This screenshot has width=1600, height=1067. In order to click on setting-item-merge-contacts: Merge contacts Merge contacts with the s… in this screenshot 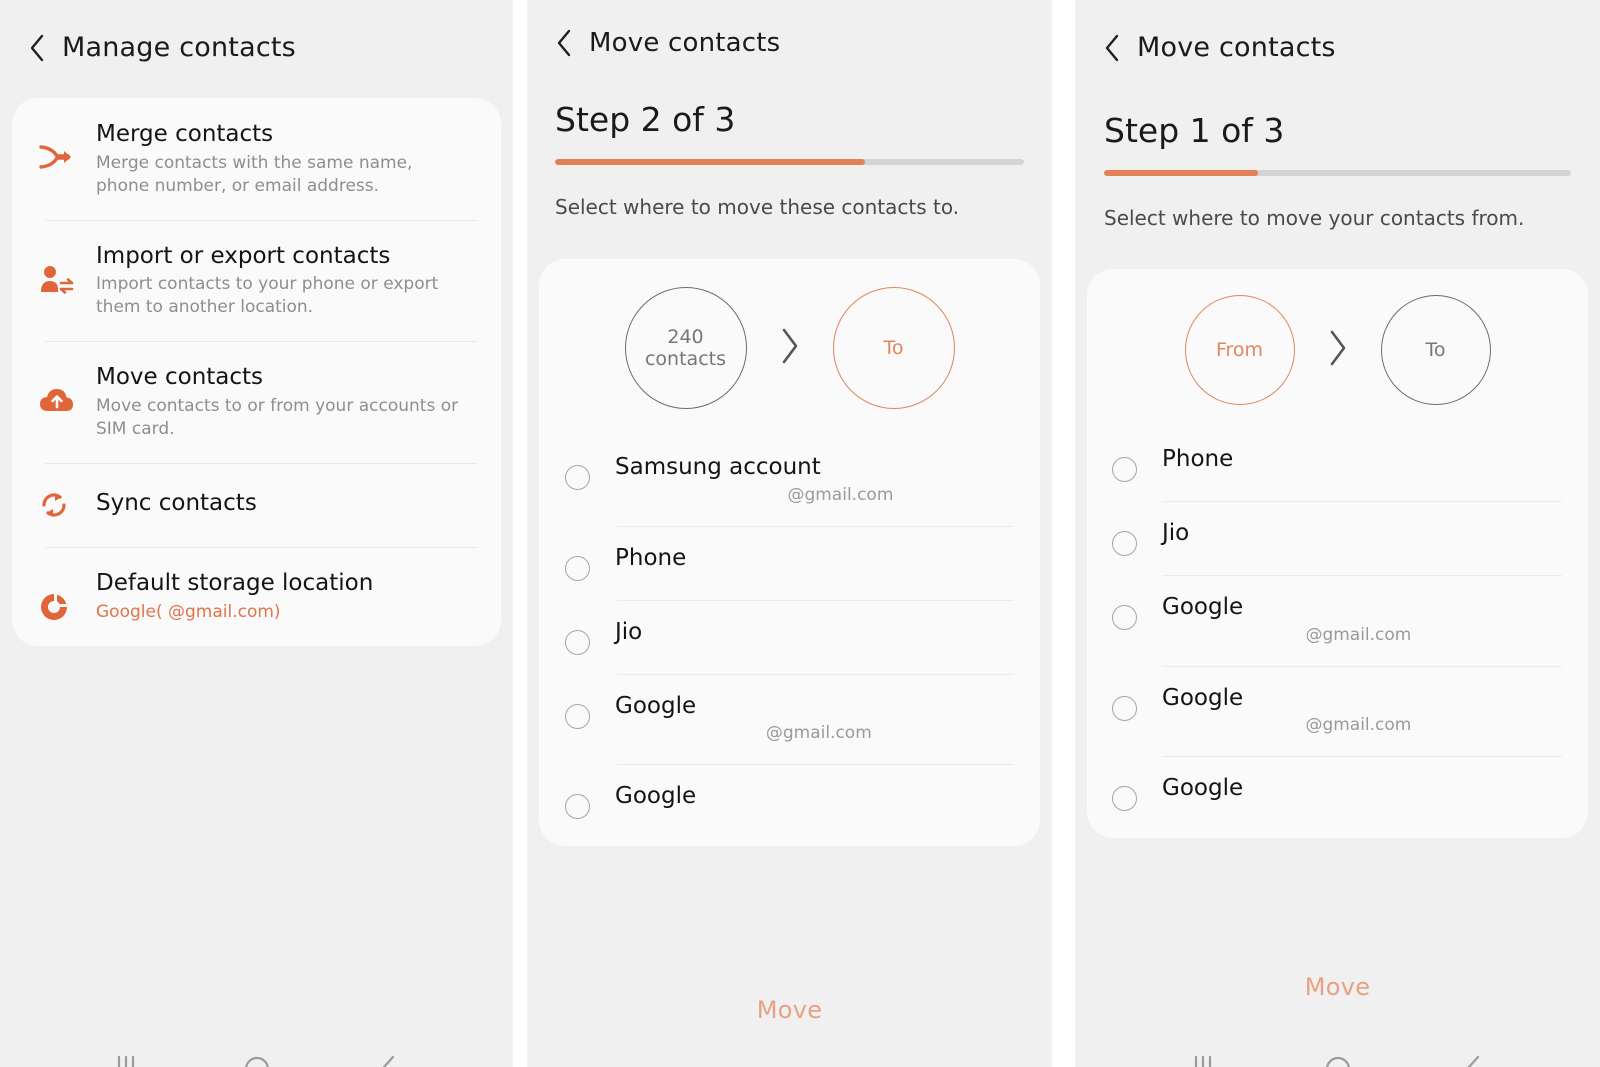, I will do `click(256, 159)`.